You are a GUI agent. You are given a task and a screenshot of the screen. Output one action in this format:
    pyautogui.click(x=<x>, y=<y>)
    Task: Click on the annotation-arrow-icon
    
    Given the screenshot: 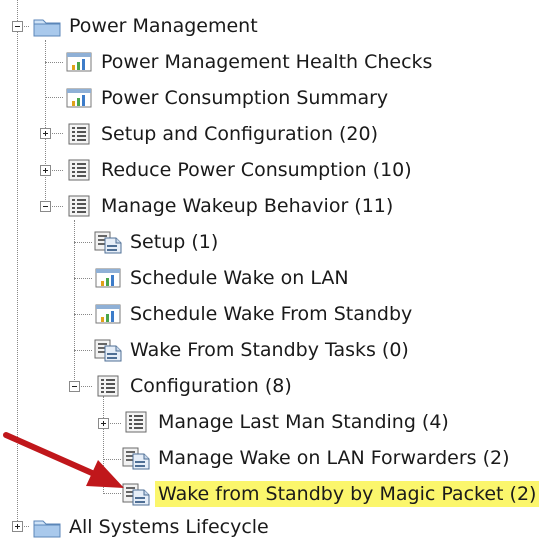 What is the action you would take?
    pyautogui.click(x=63, y=460)
    